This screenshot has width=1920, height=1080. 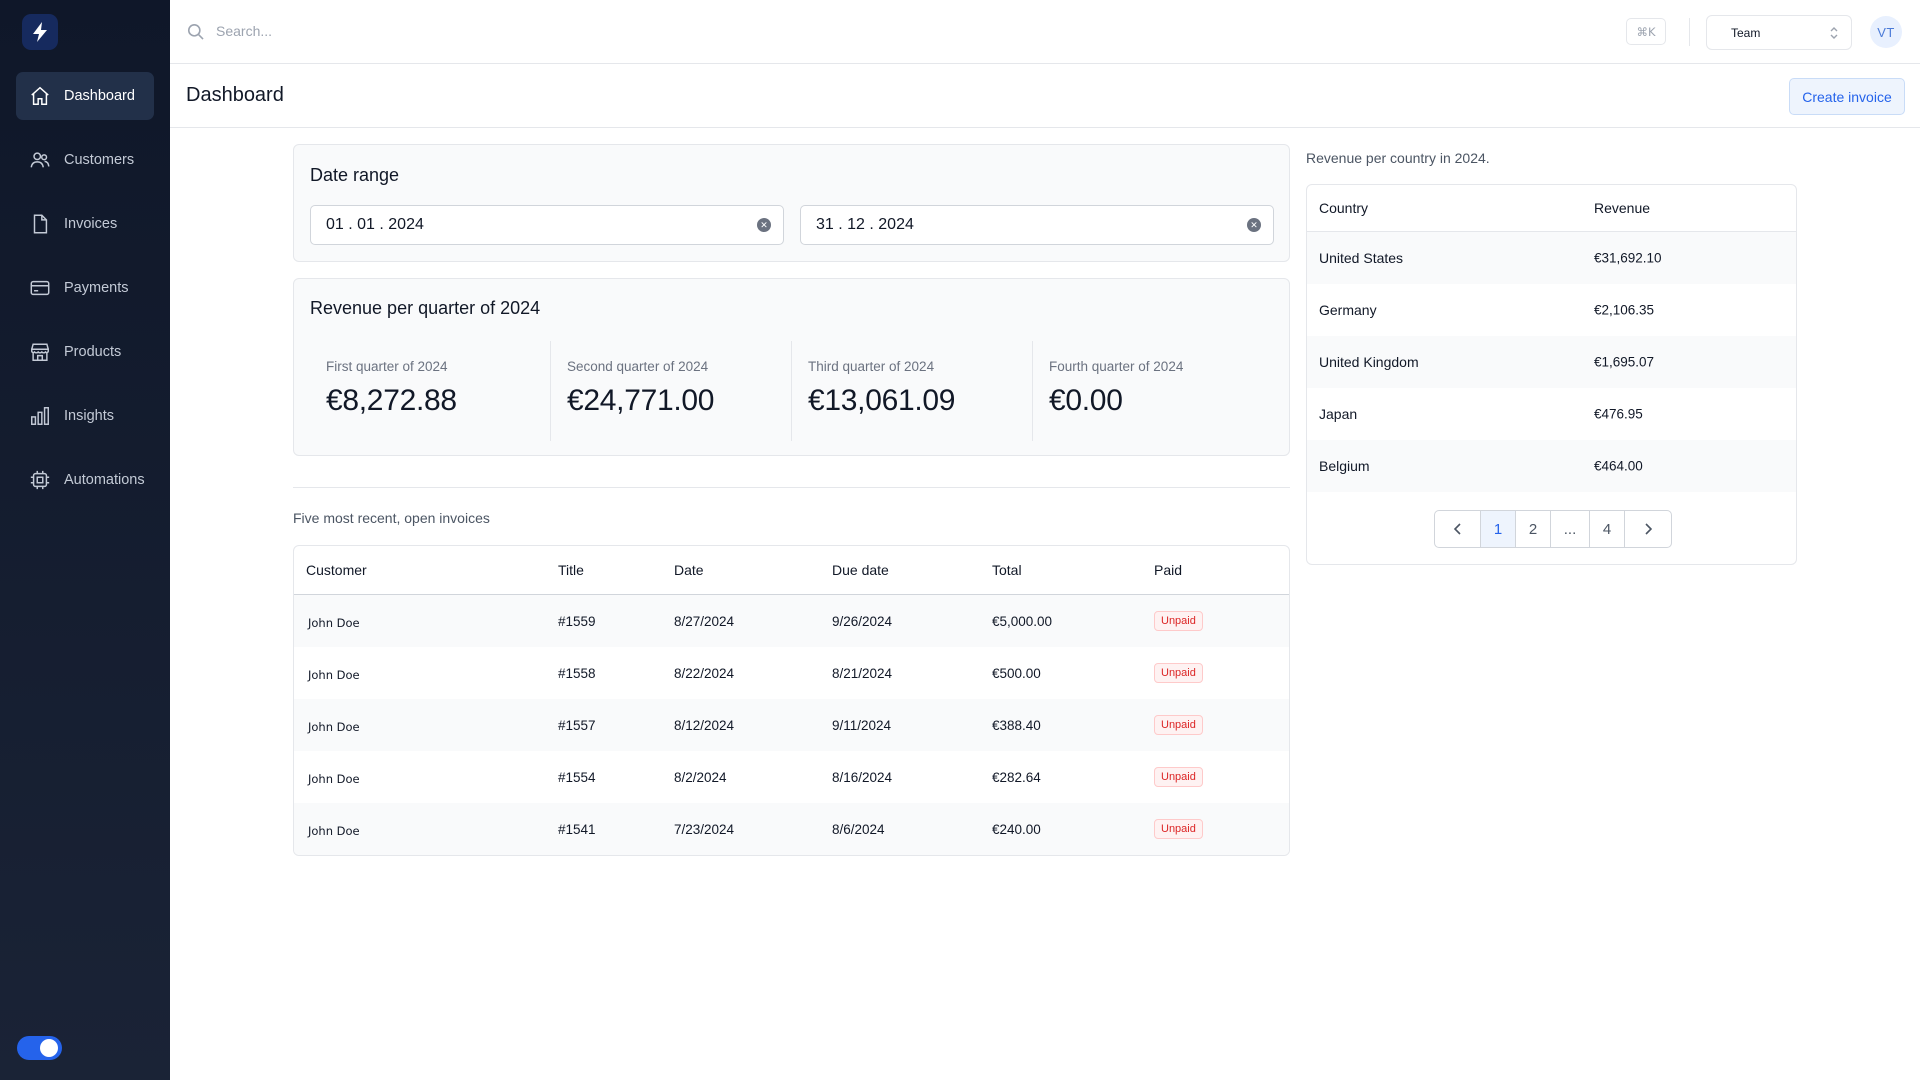 I want to click on chevron-right-icon, so click(x=1649, y=529).